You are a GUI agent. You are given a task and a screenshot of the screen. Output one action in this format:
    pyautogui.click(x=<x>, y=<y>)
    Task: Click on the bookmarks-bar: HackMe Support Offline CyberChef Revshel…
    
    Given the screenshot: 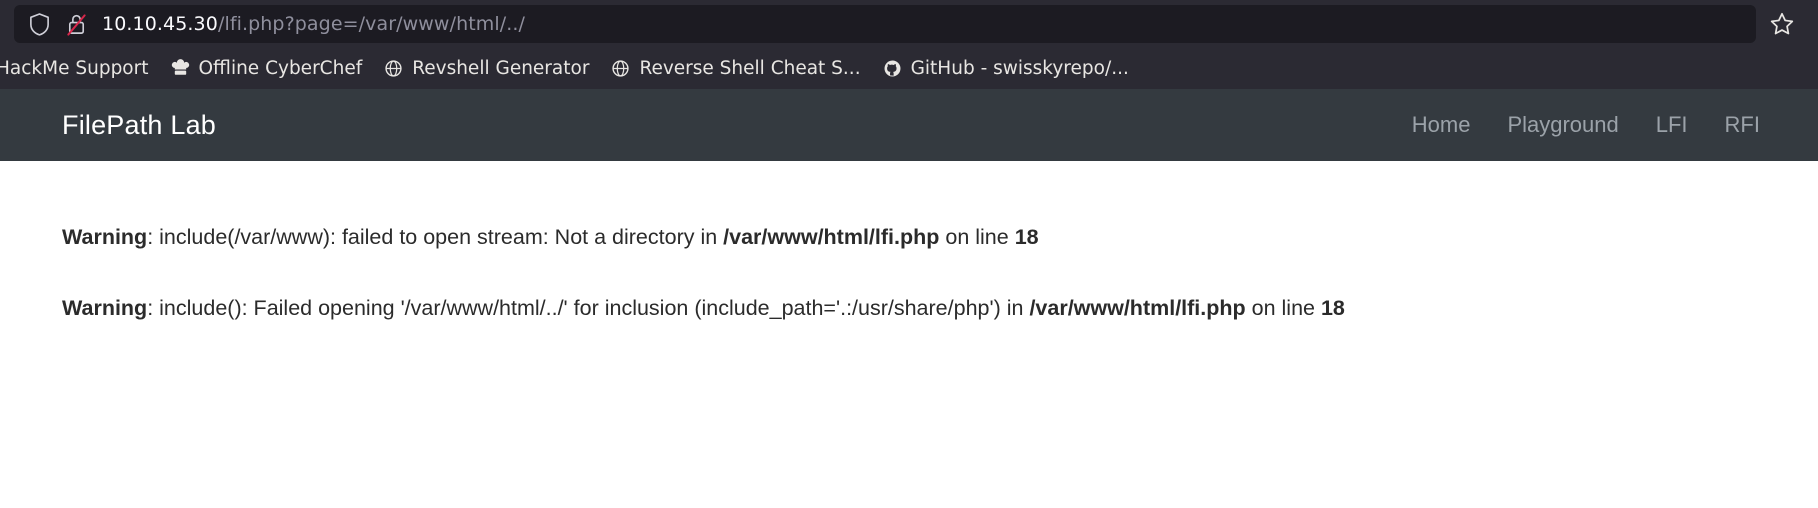 What is the action you would take?
    pyautogui.click(x=909, y=68)
    